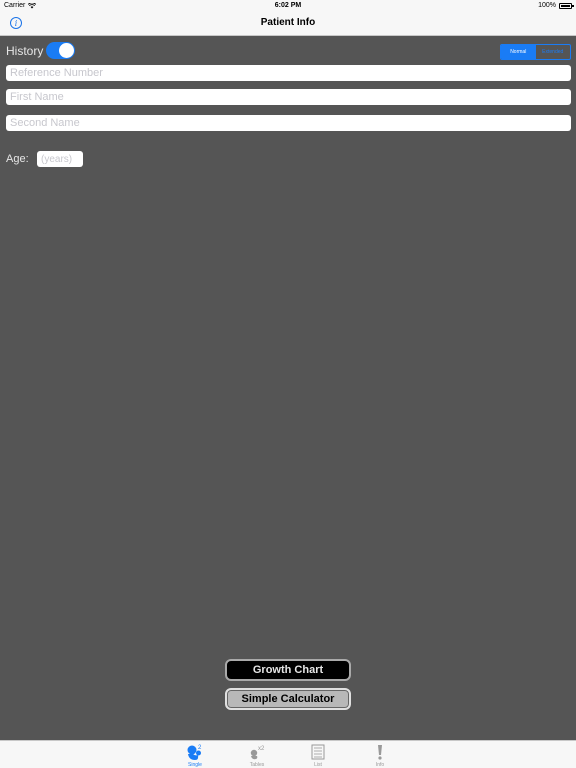 The width and height of the screenshot is (576, 768). What do you see at coordinates (547, 5) in the screenshot?
I see `battery-percent: 100%` at bounding box center [547, 5].